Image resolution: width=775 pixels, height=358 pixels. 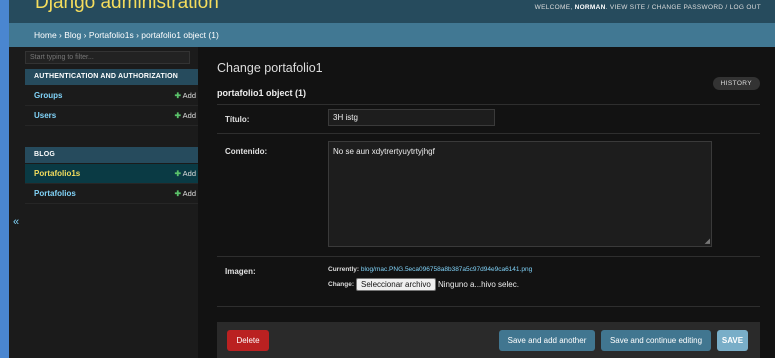 I want to click on add-portafolio1s-link: ✚ Add, so click(x=185, y=173).